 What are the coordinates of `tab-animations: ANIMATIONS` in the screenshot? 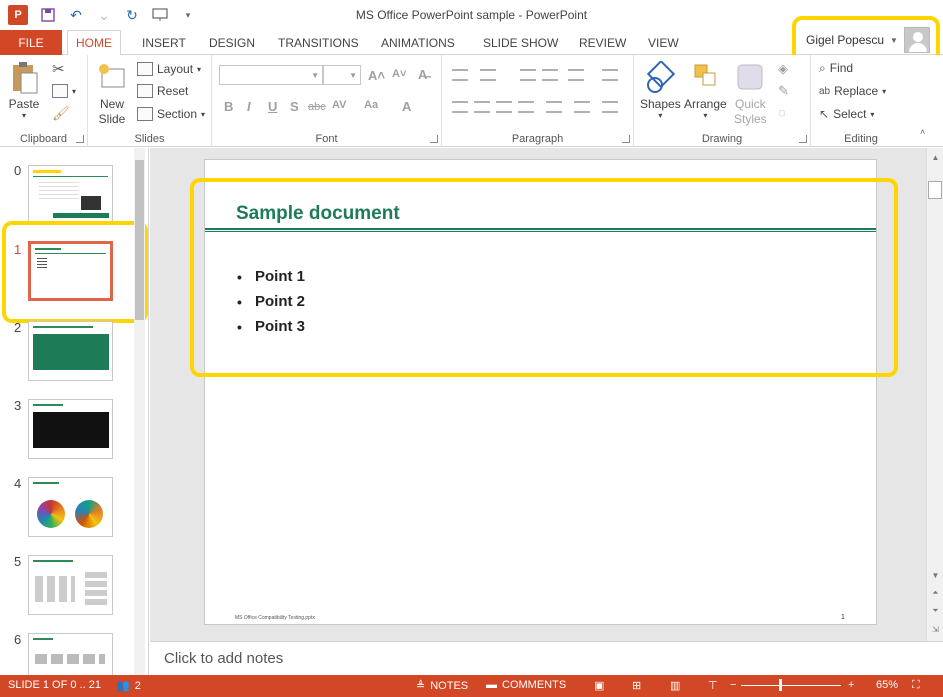 It's located at (418, 42).